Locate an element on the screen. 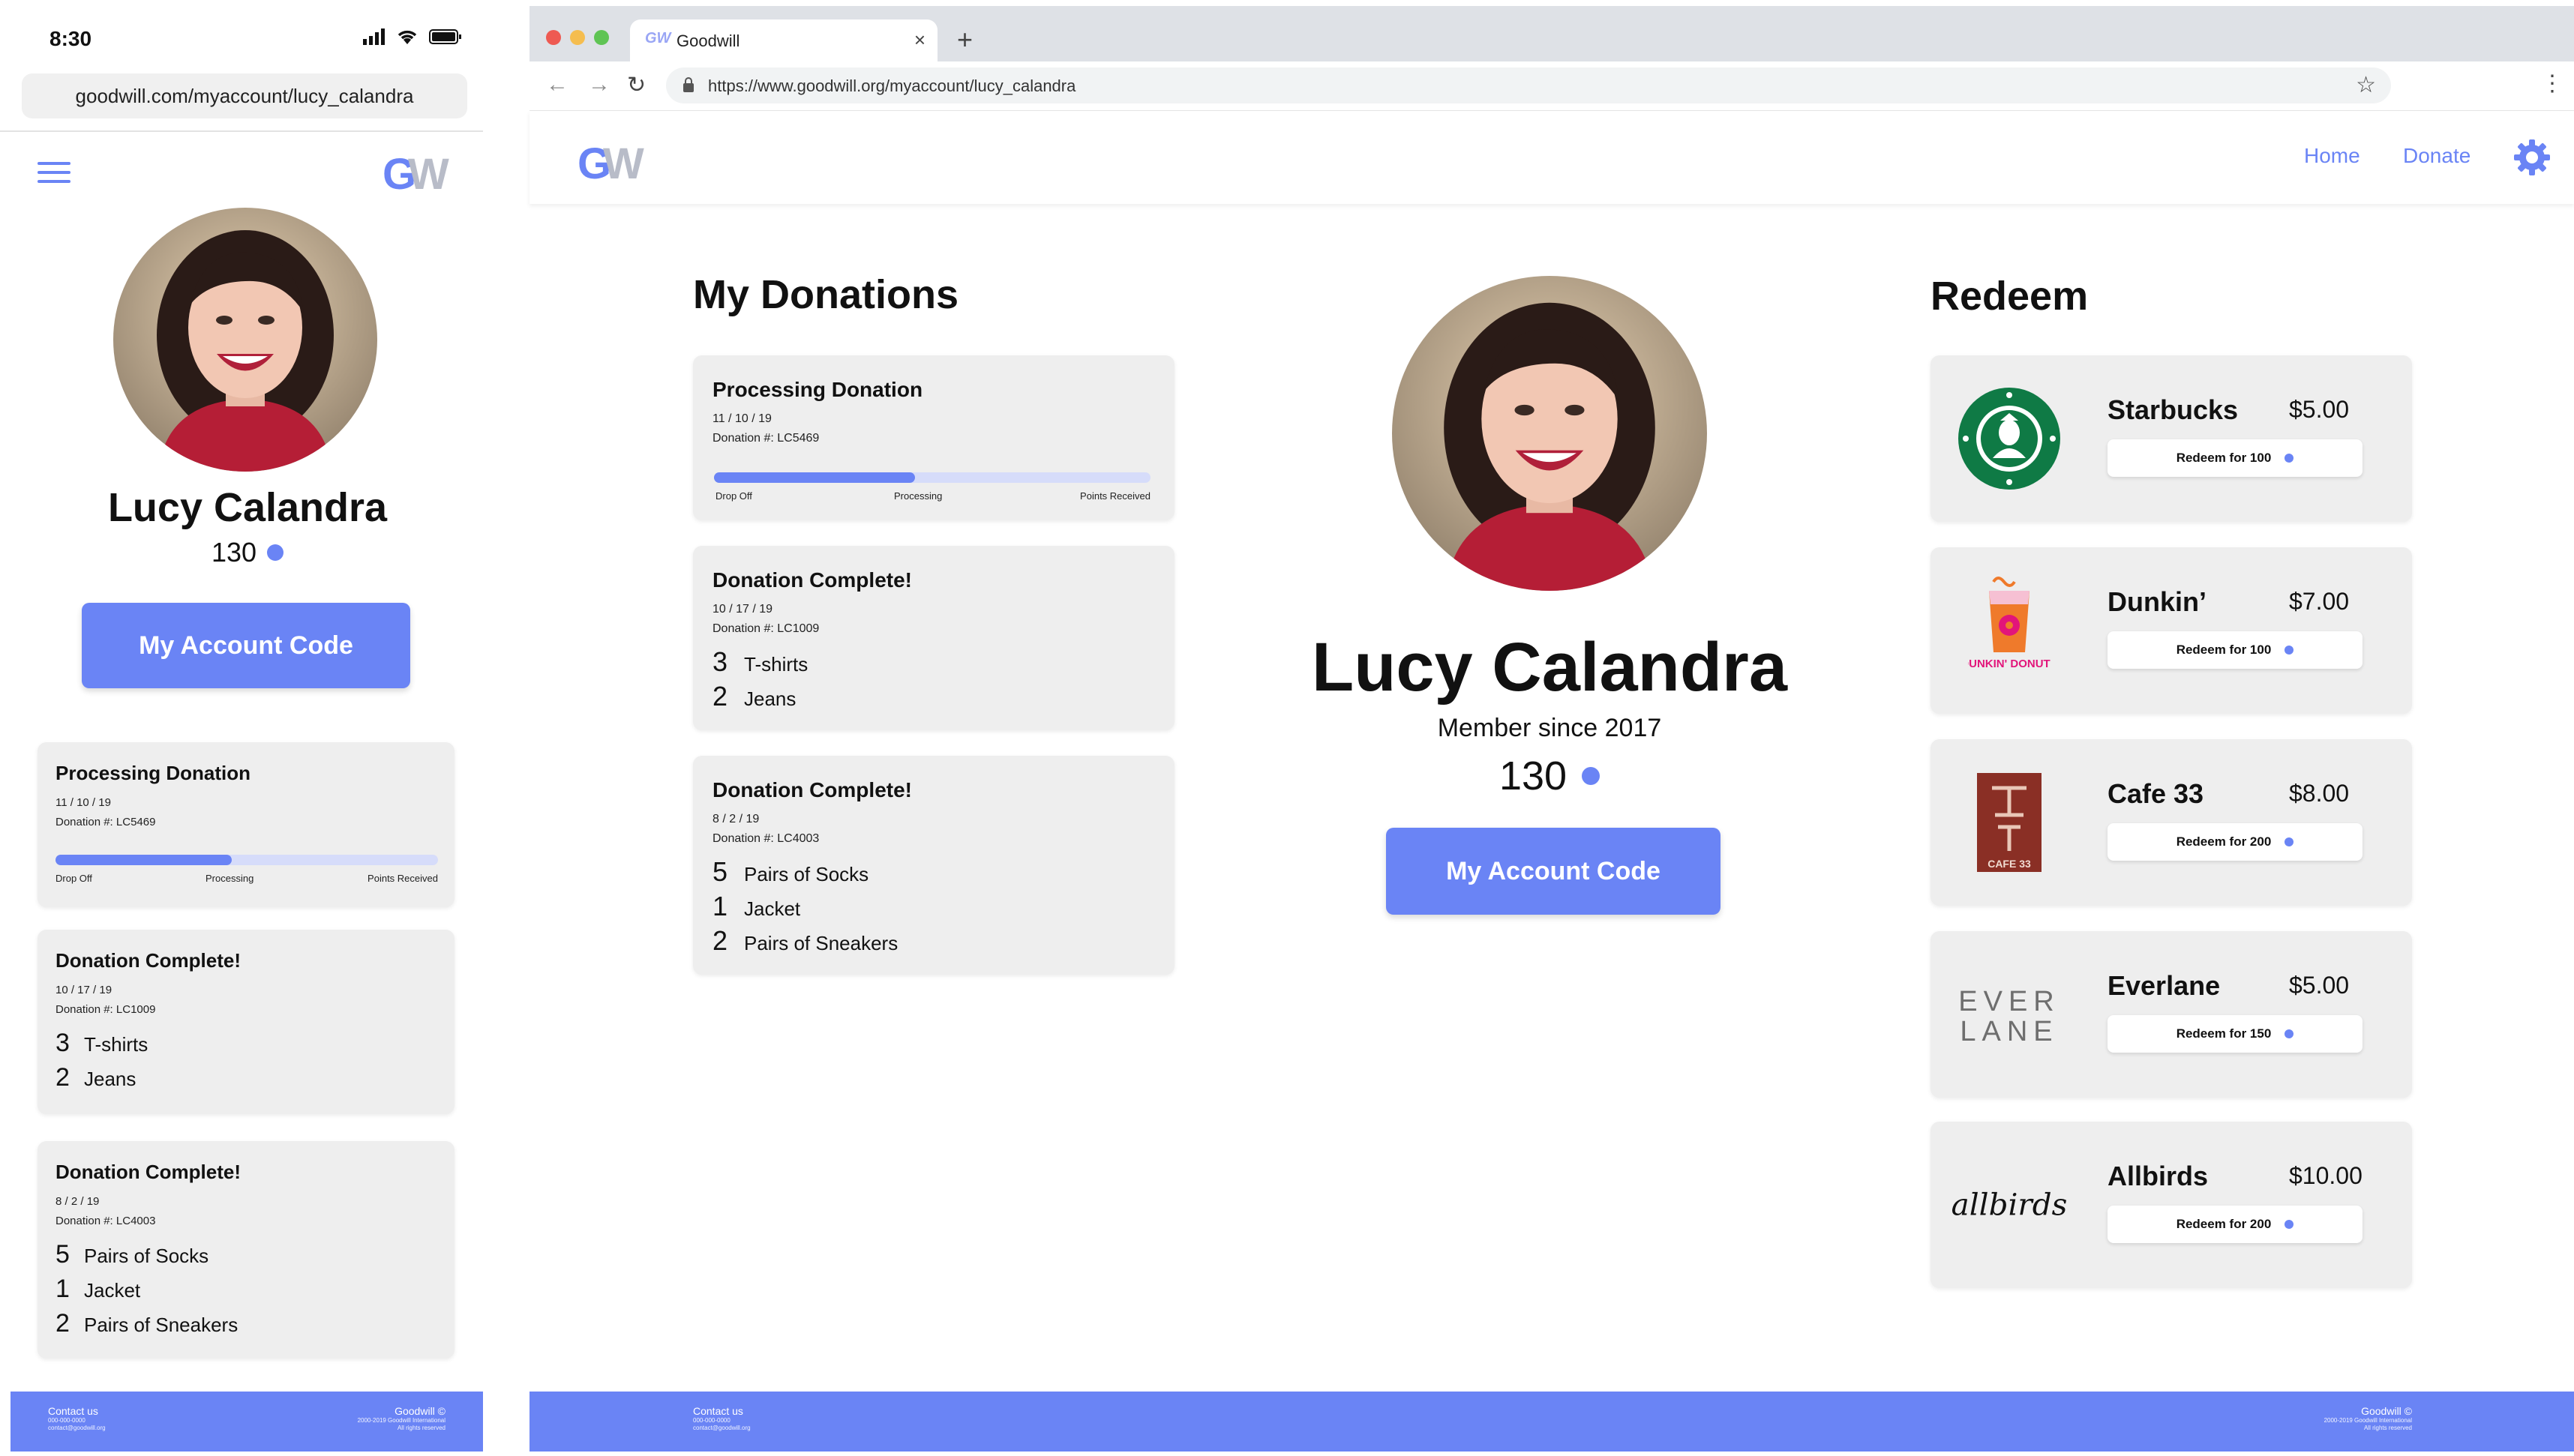  allbirds-logo: allbirds is located at coordinates (2009, 1205).